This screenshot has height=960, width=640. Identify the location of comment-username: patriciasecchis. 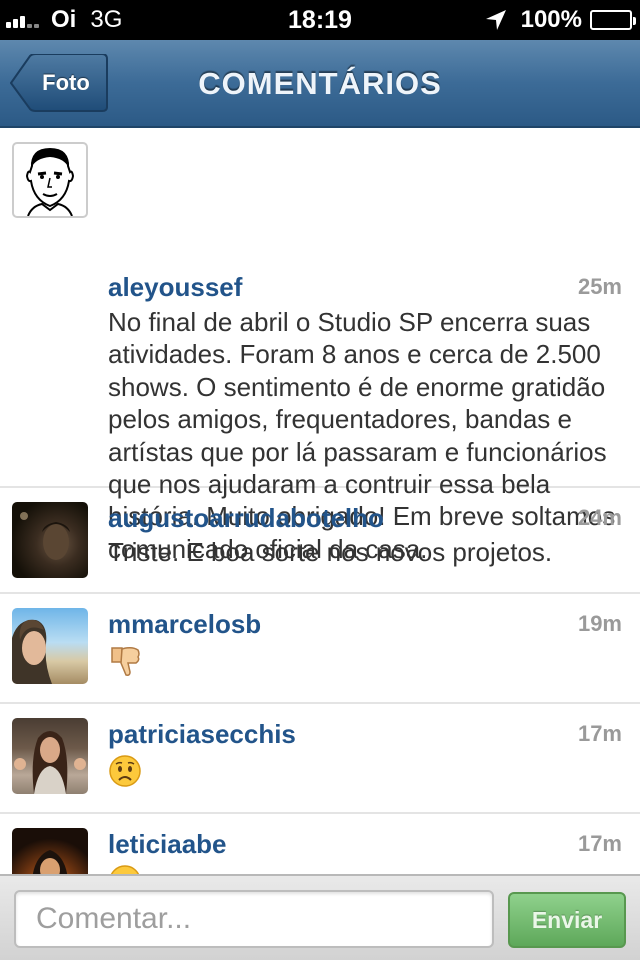
(202, 734).